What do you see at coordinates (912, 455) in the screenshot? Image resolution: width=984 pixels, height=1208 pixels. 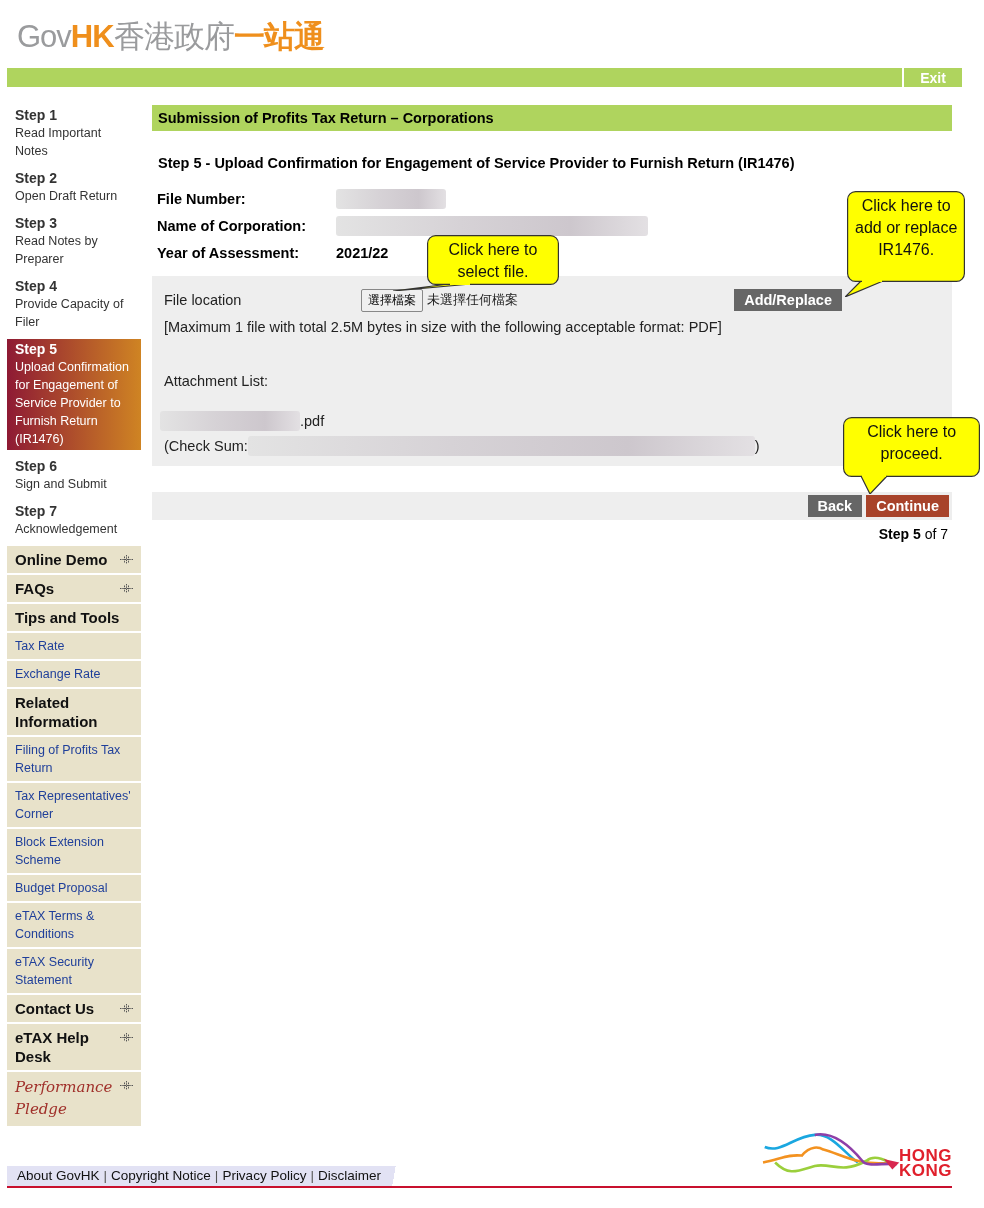 I see `callout: Click here to proceed.` at bounding box center [912, 455].